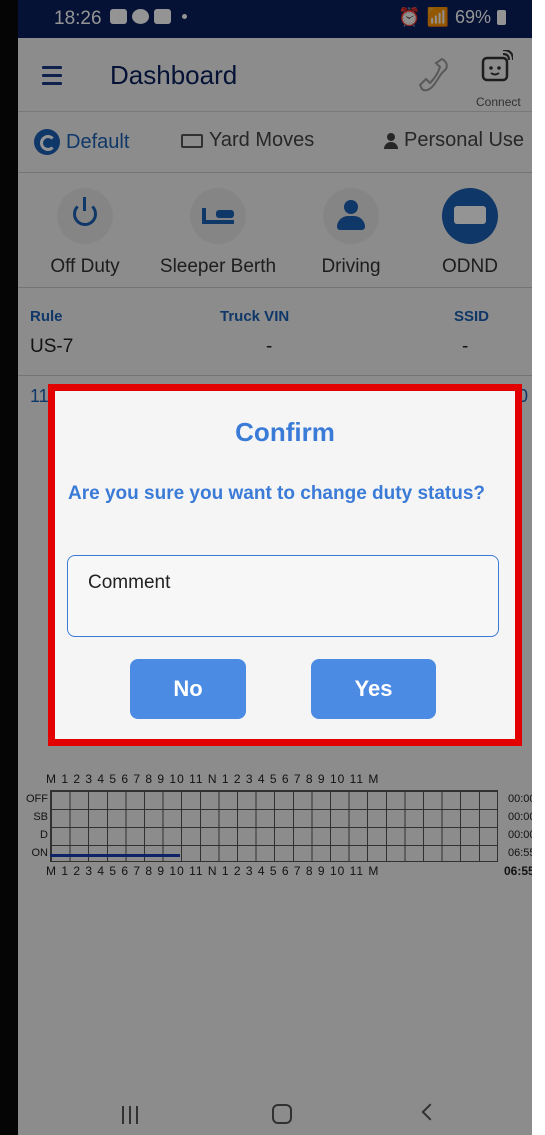 The width and height of the screenshot is (545, 1135). What do you see at coordinates (9, 567) in the screenshot?
I see `screen-edge-left` at bounding box center [9, 567].